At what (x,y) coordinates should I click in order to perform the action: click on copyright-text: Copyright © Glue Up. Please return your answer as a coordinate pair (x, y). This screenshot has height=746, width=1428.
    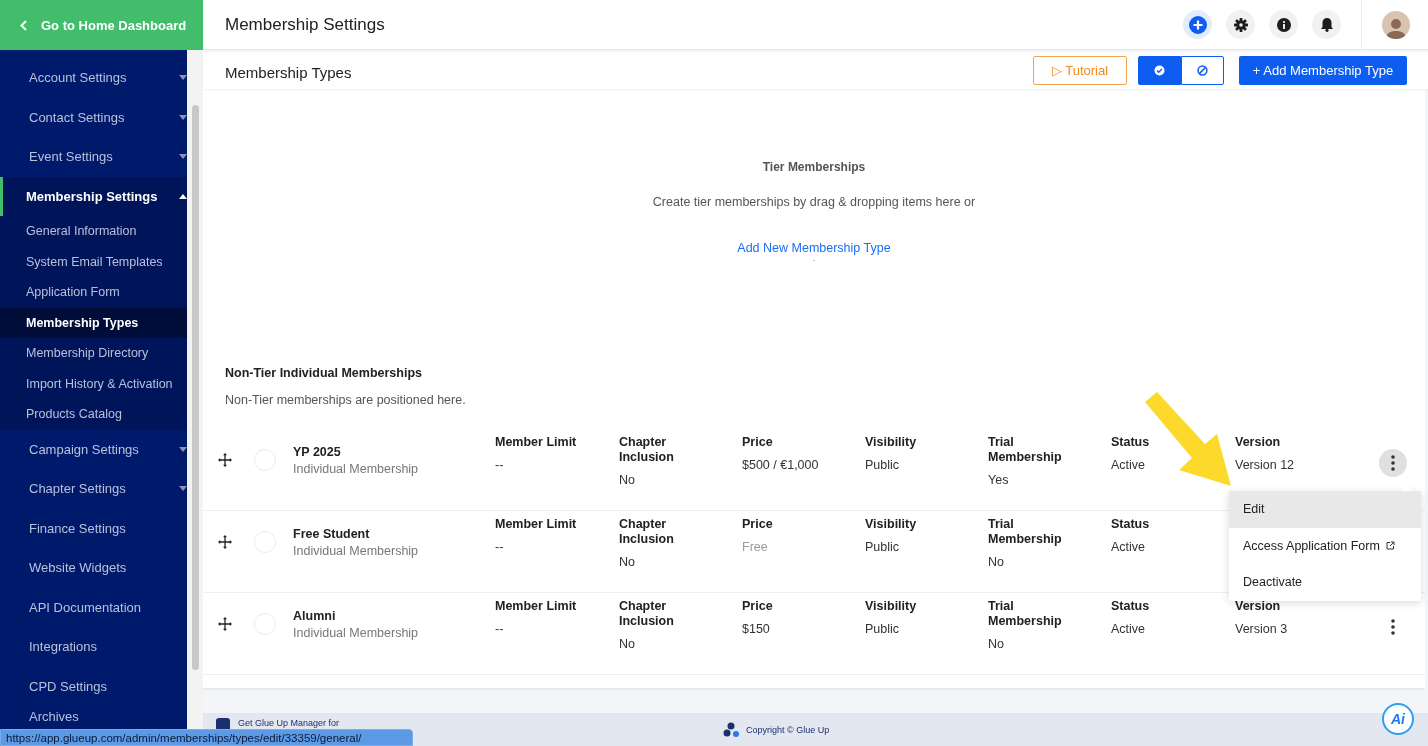
    Looking at the image, I should click on (788, 729).